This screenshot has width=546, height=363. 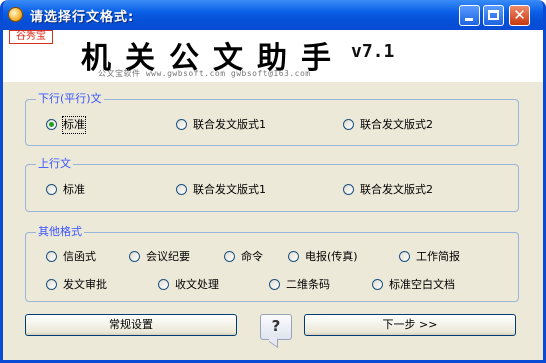 I want to click on radio-label: 标准空白文档, so click(x=422, y=284).